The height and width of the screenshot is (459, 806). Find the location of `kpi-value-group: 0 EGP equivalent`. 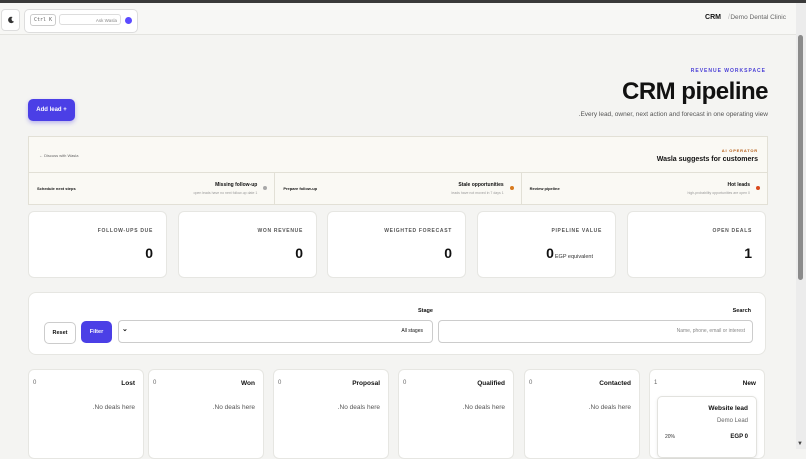

kpi-value-group: 0 EGP equivalent is located at coordinates (569, 253).